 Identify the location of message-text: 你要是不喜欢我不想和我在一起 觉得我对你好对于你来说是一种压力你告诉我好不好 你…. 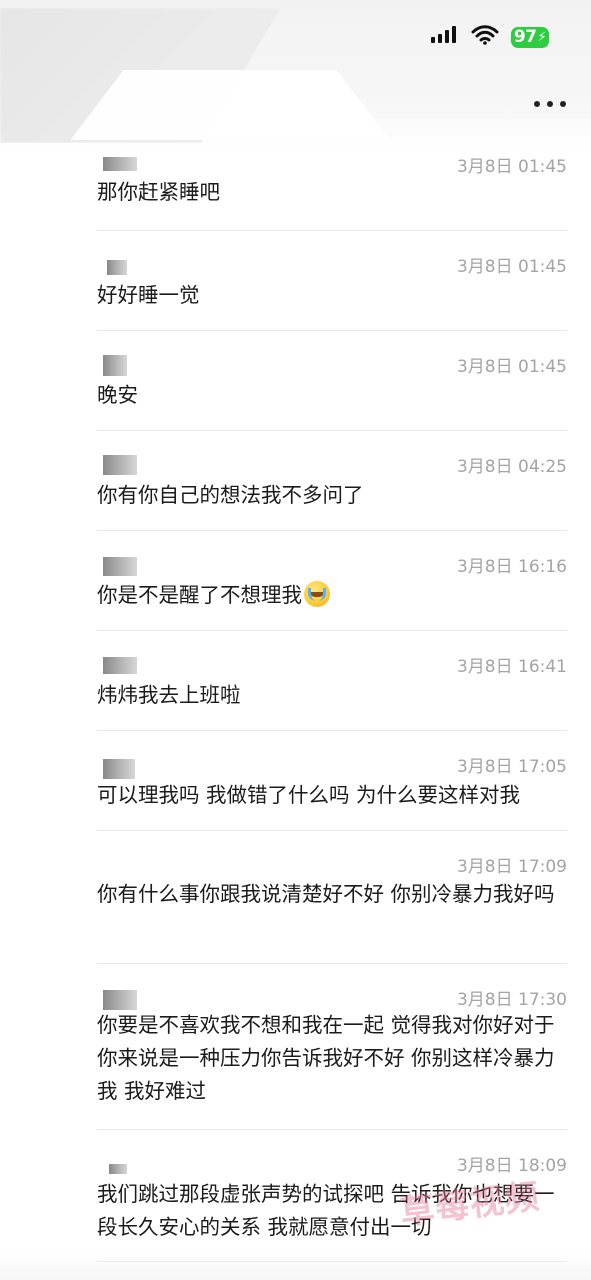
(326, 1058).